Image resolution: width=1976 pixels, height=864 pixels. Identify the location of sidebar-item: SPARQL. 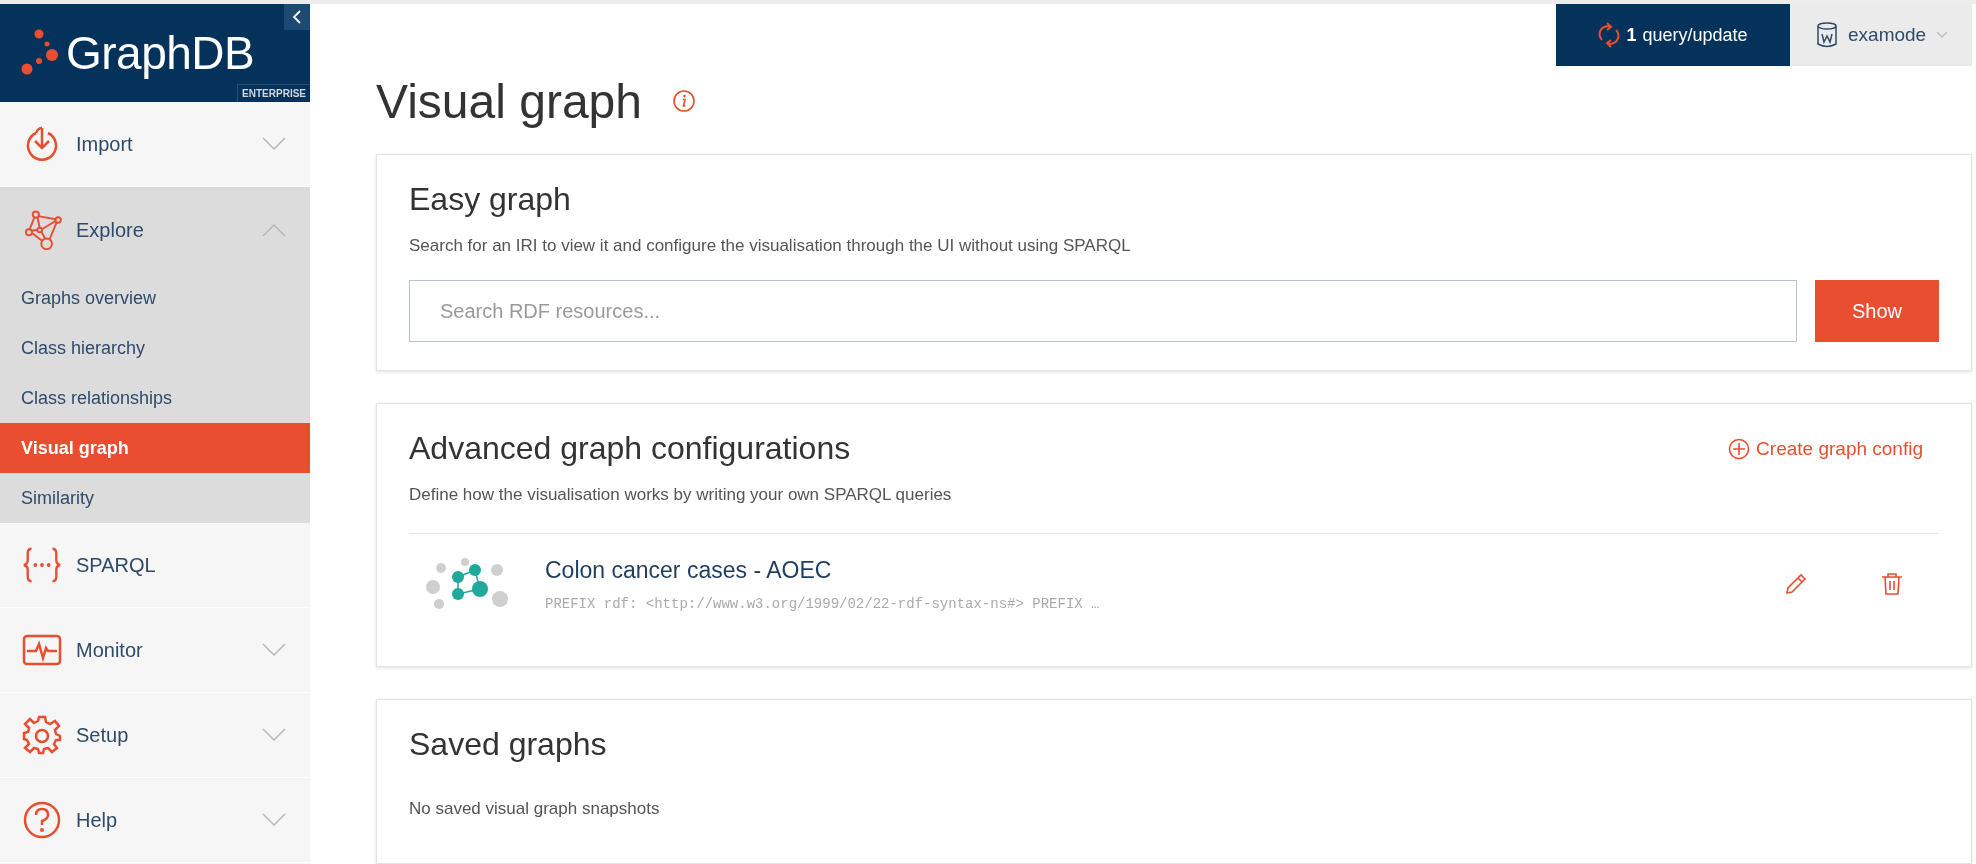
(155, 565).